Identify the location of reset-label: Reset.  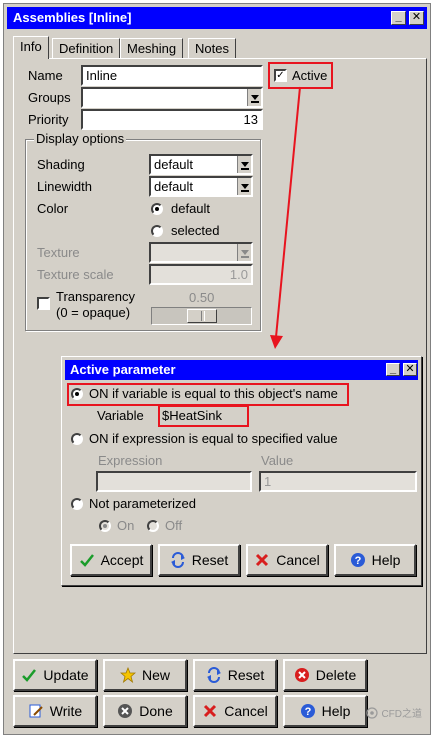
(246, 675).